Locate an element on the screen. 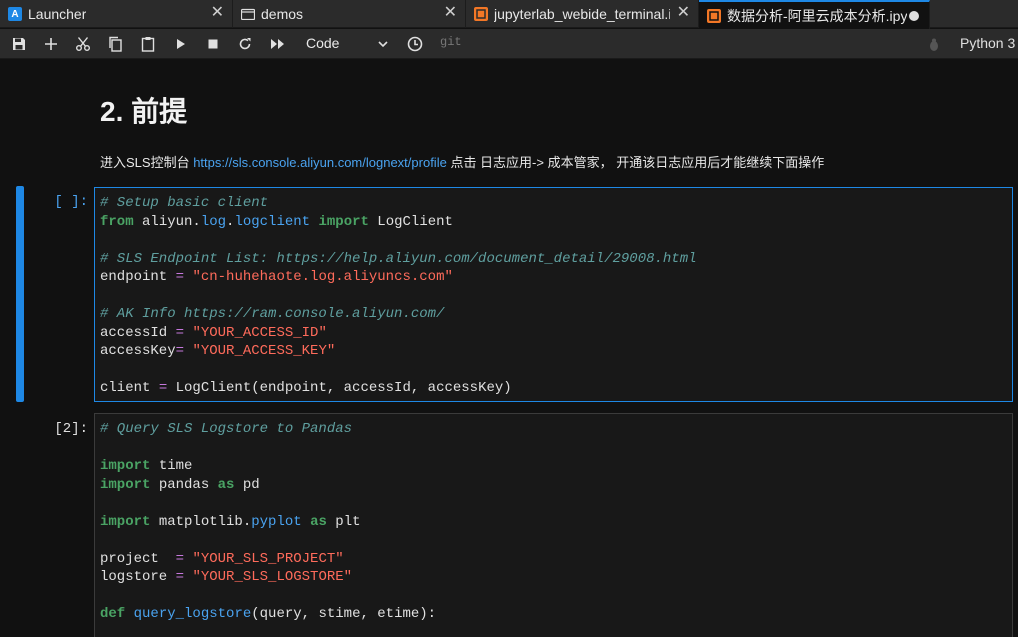  code-text: accessKey is located at coordinates (138, 351).